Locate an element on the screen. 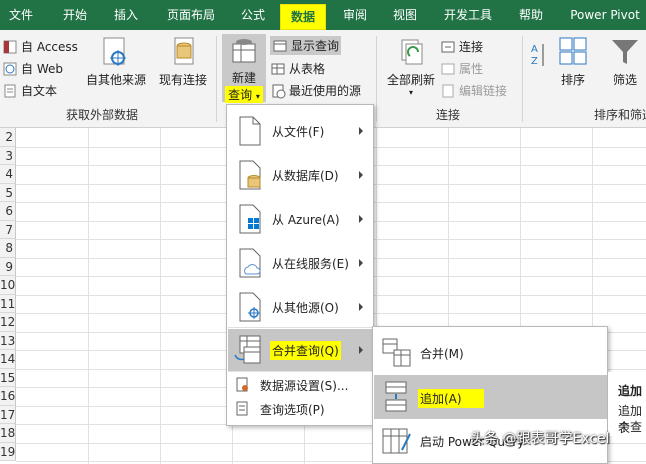 The image size is (646, 464). existing-connections-icon is located at coordinates (184, 51).